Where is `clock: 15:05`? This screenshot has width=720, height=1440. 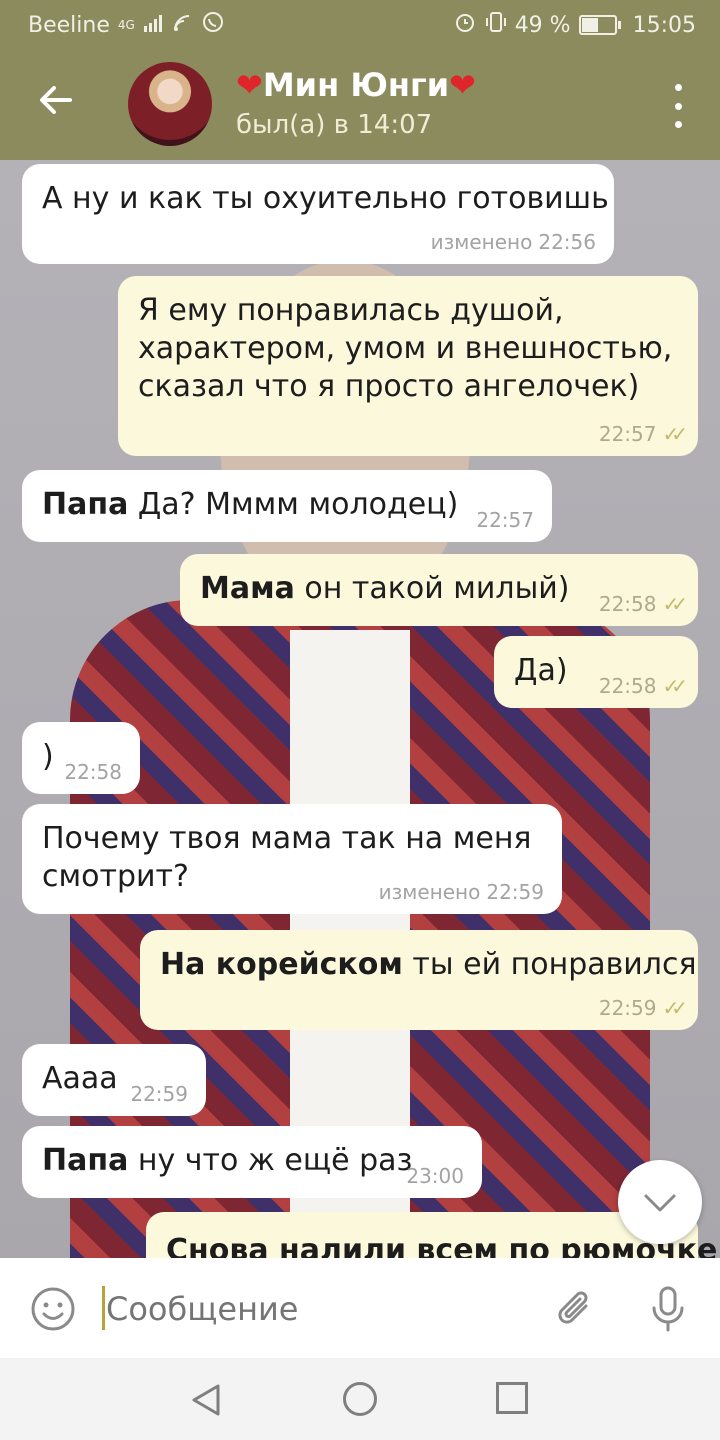
clock: 15:05 is located at coordinates (664, 25).